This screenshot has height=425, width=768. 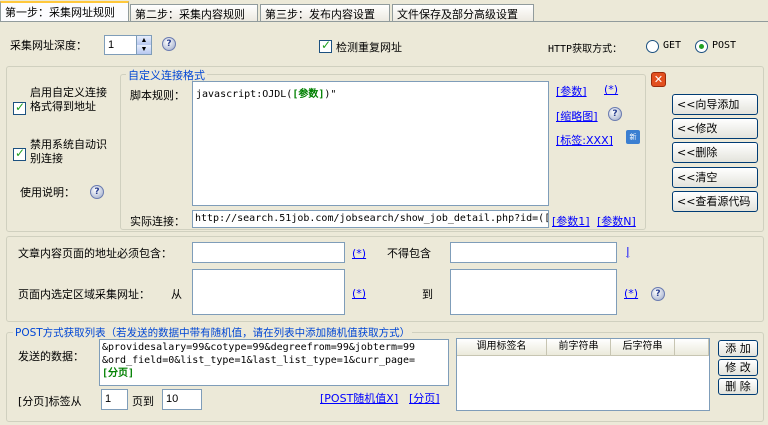 I want to click on page-from-input: 1, so click(x=114, y=399).